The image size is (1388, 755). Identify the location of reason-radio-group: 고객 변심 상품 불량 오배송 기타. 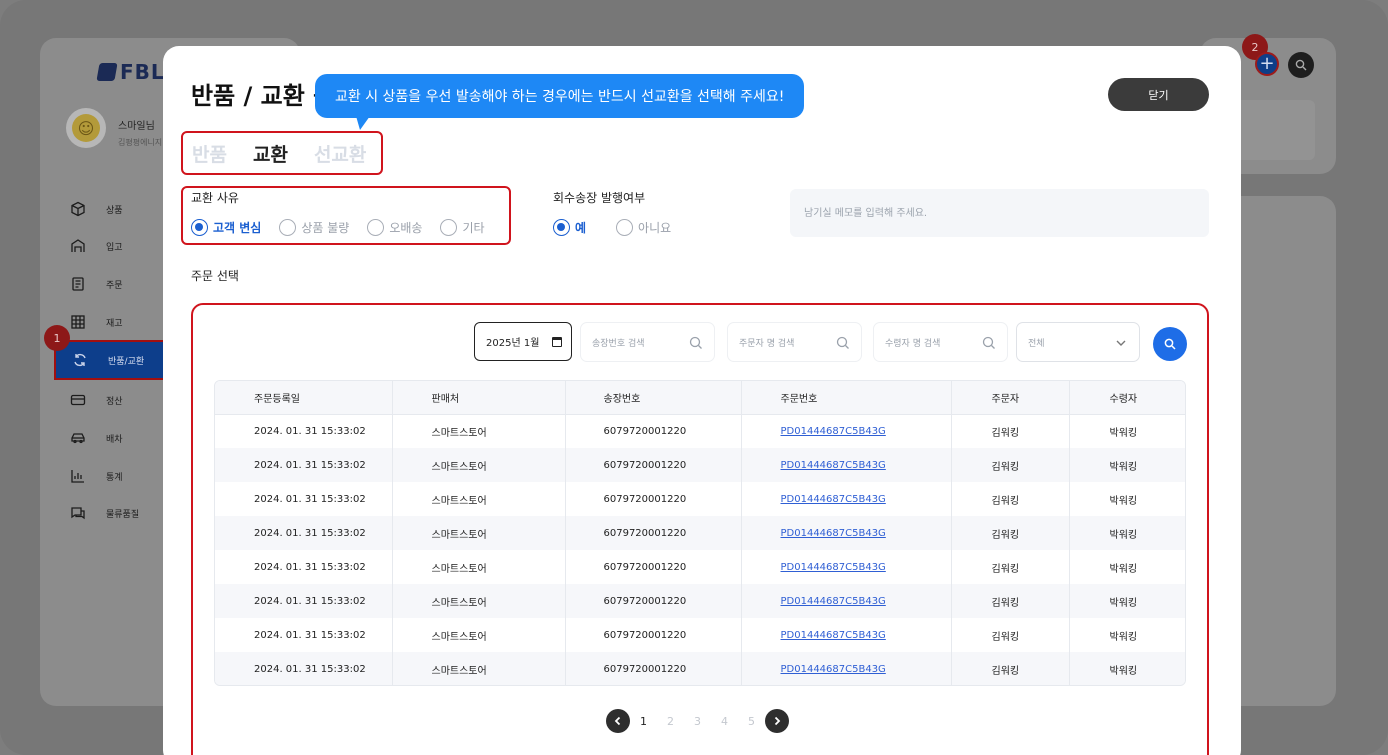
(347, 227).